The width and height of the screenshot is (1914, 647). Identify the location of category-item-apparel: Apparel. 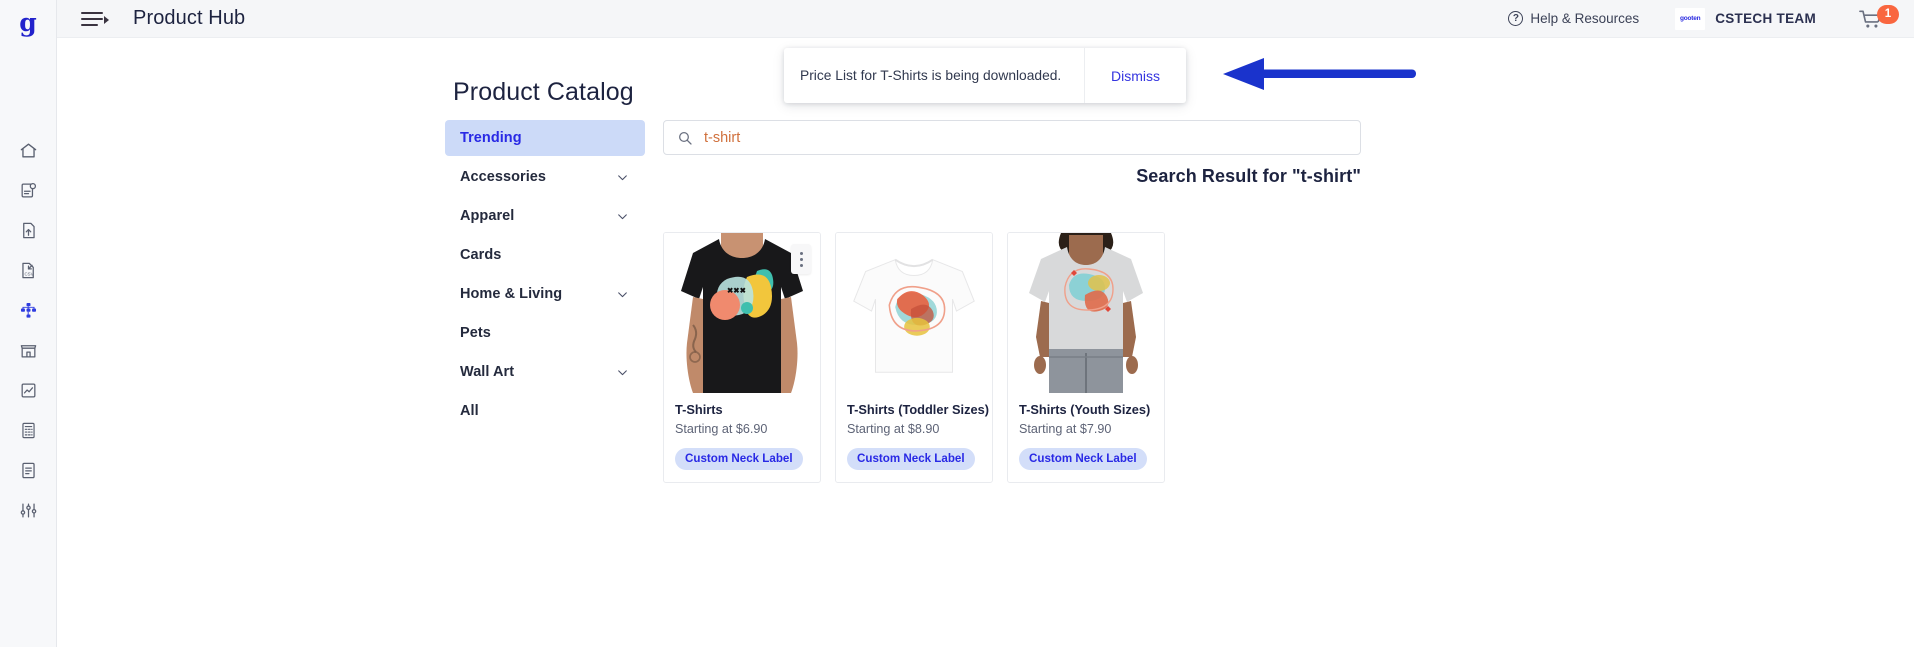
(545, 216).